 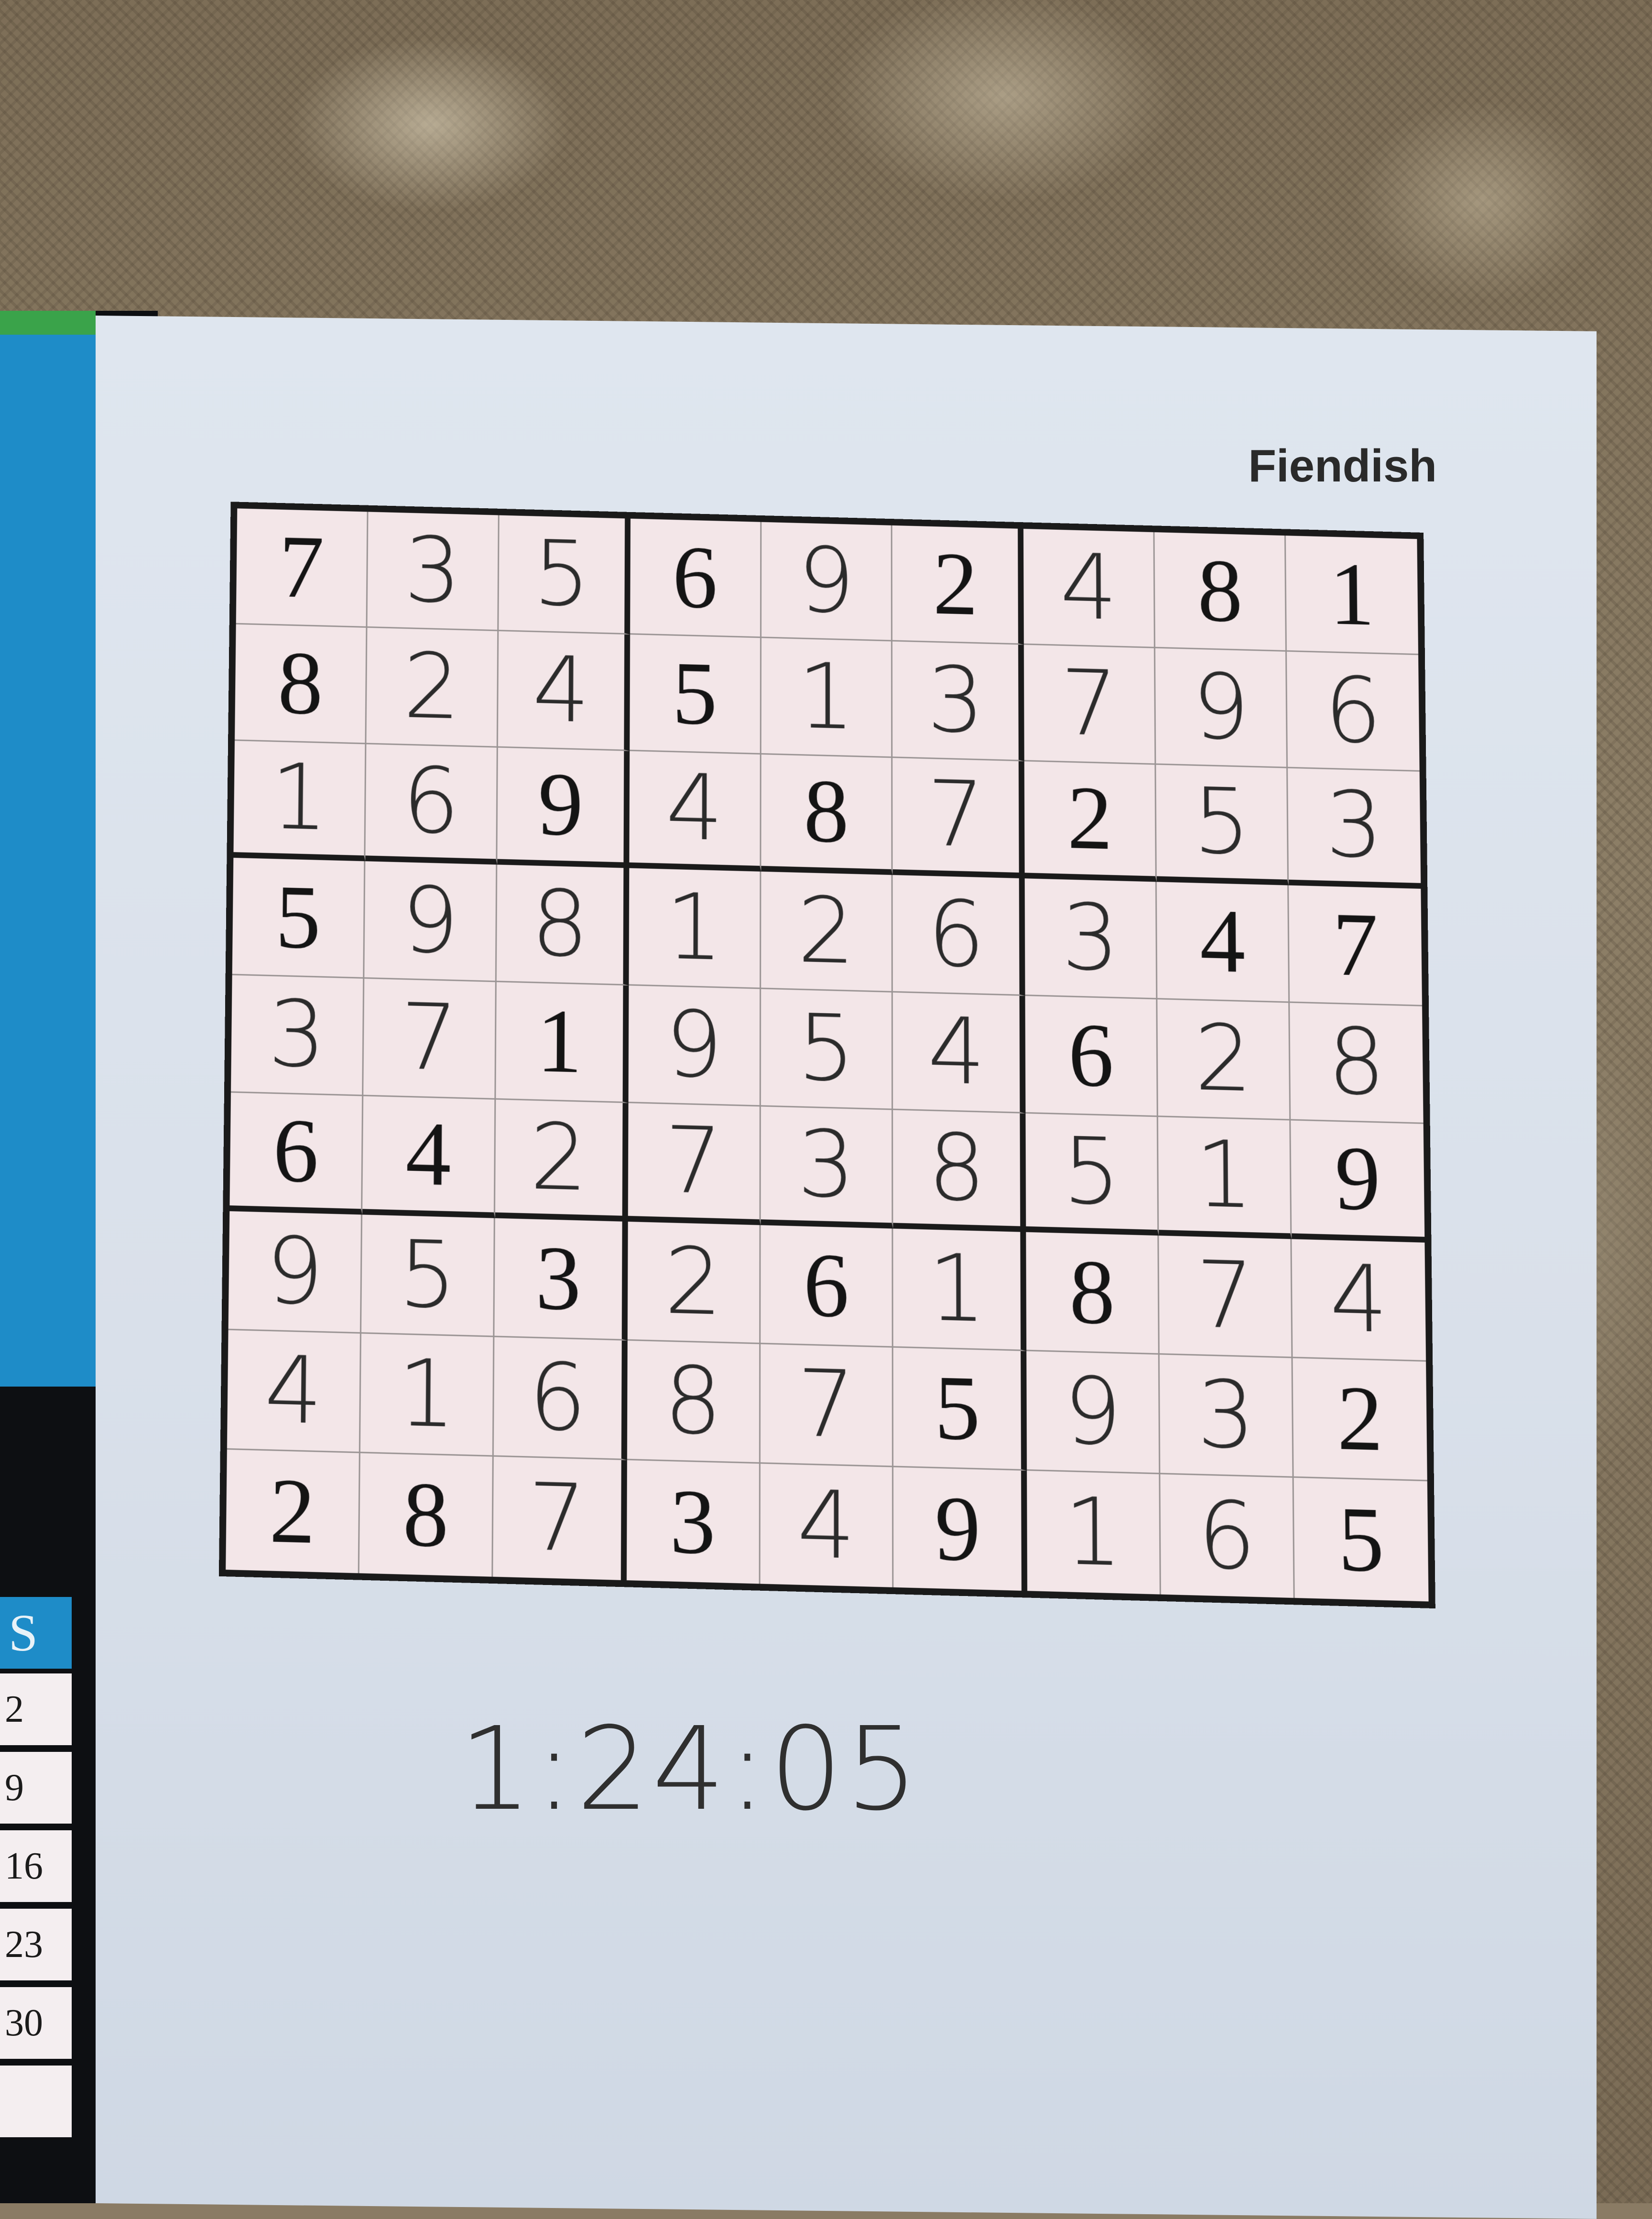 What do you see at coordinates (563, 807) in the screenshot?
I see `sudoku-cell-r3c3: 9` at bounding box center [563, 807].